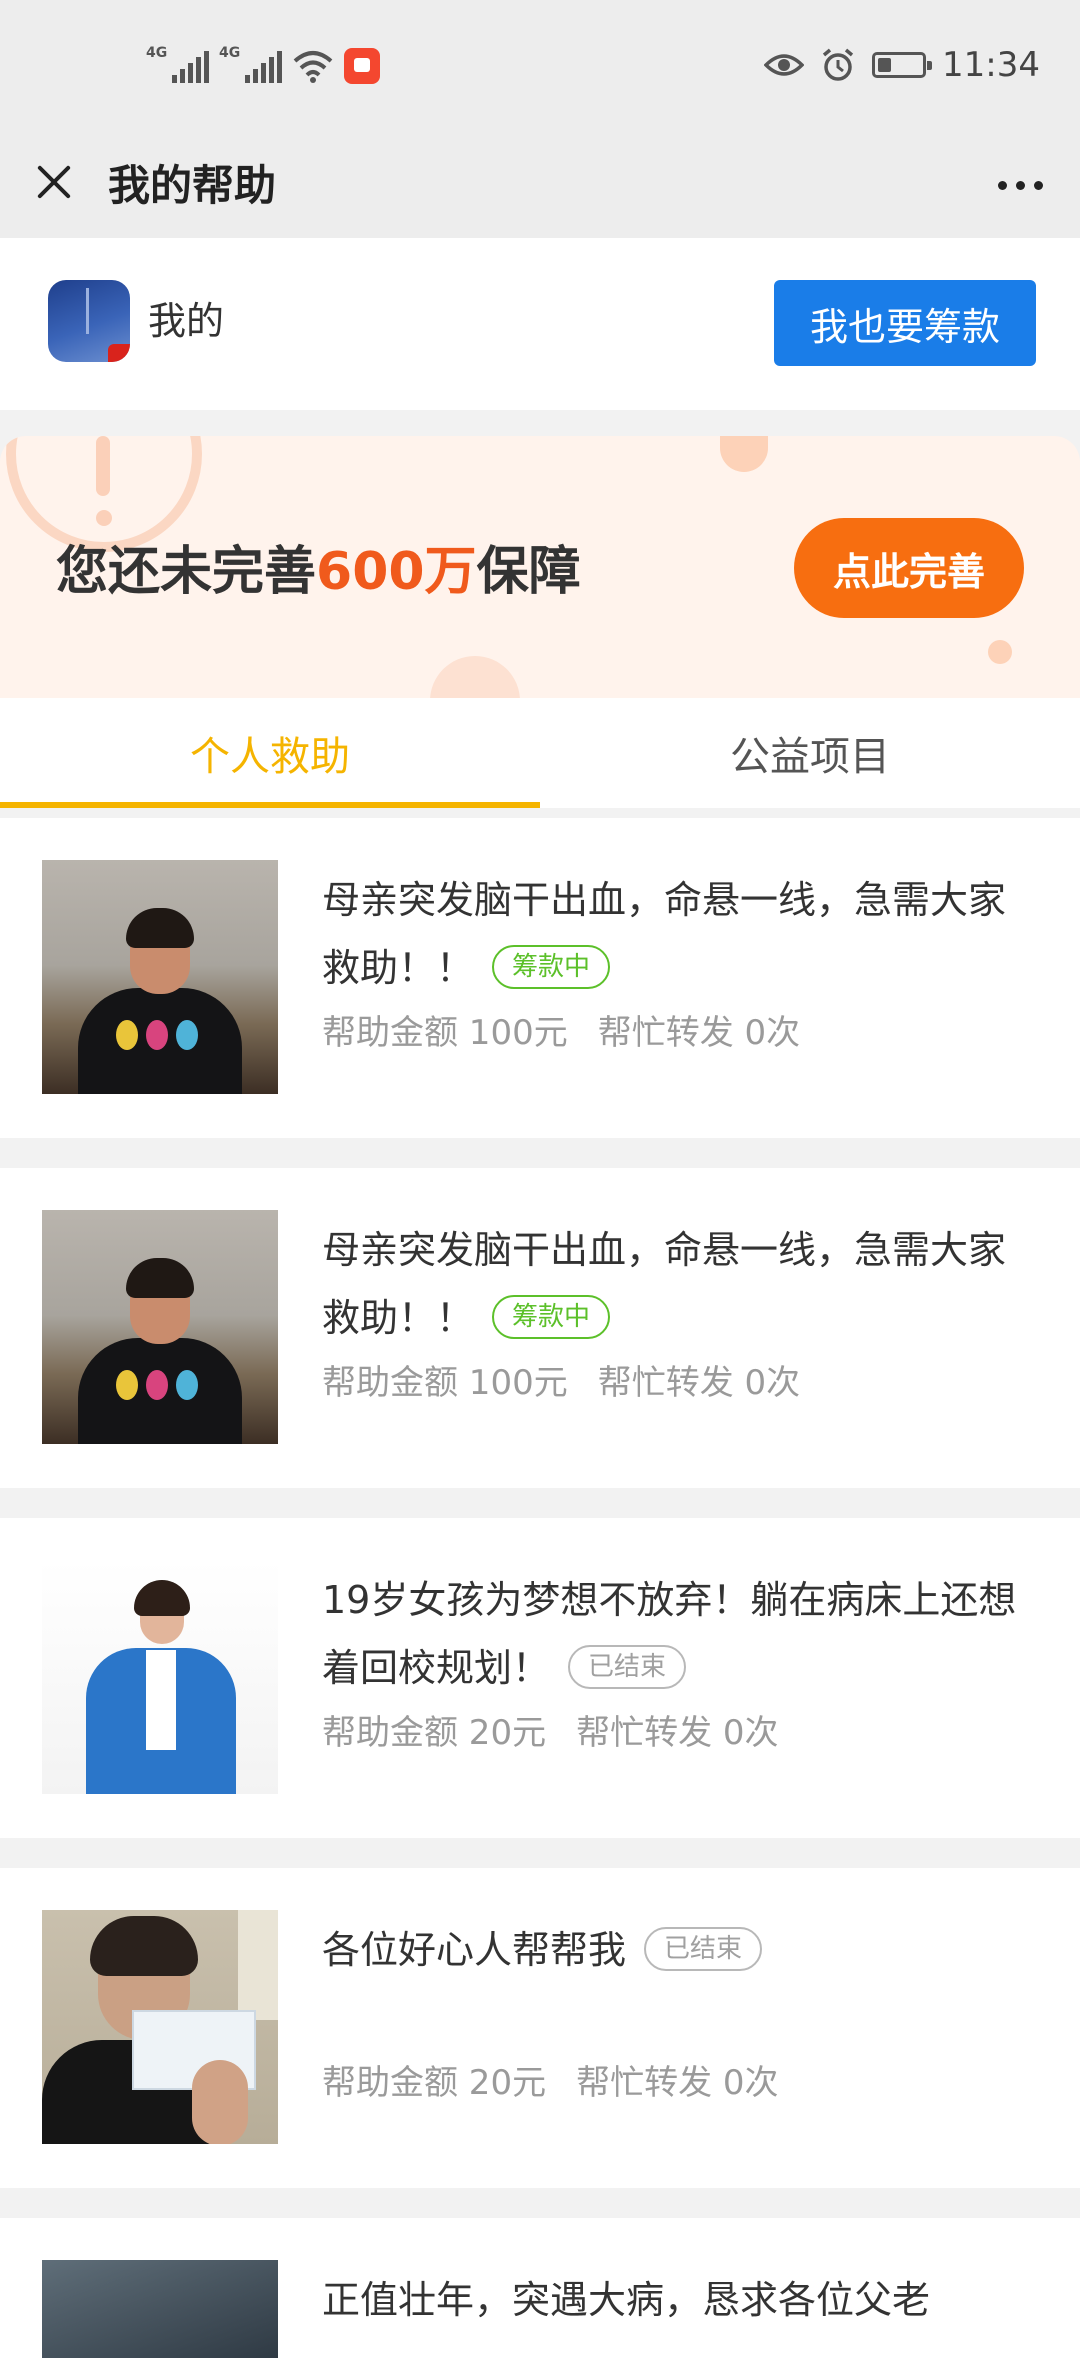 The height and width of the screenshot is (2358, 1080). Describe the element at coordinates (540, 2028) in the screenshot. I see `list-item: 各位好心人帮帮我 已结束 帮助金额 20元 帮忙转发 0次` at that location.